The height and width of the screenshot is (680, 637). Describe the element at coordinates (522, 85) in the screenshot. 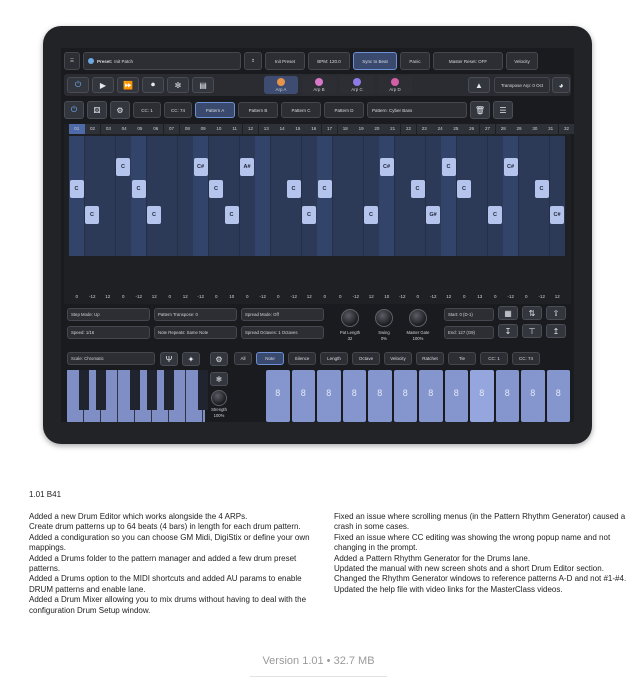

I see `transpose-arp-select: Transpose Arp: 0 Oct` at that location.